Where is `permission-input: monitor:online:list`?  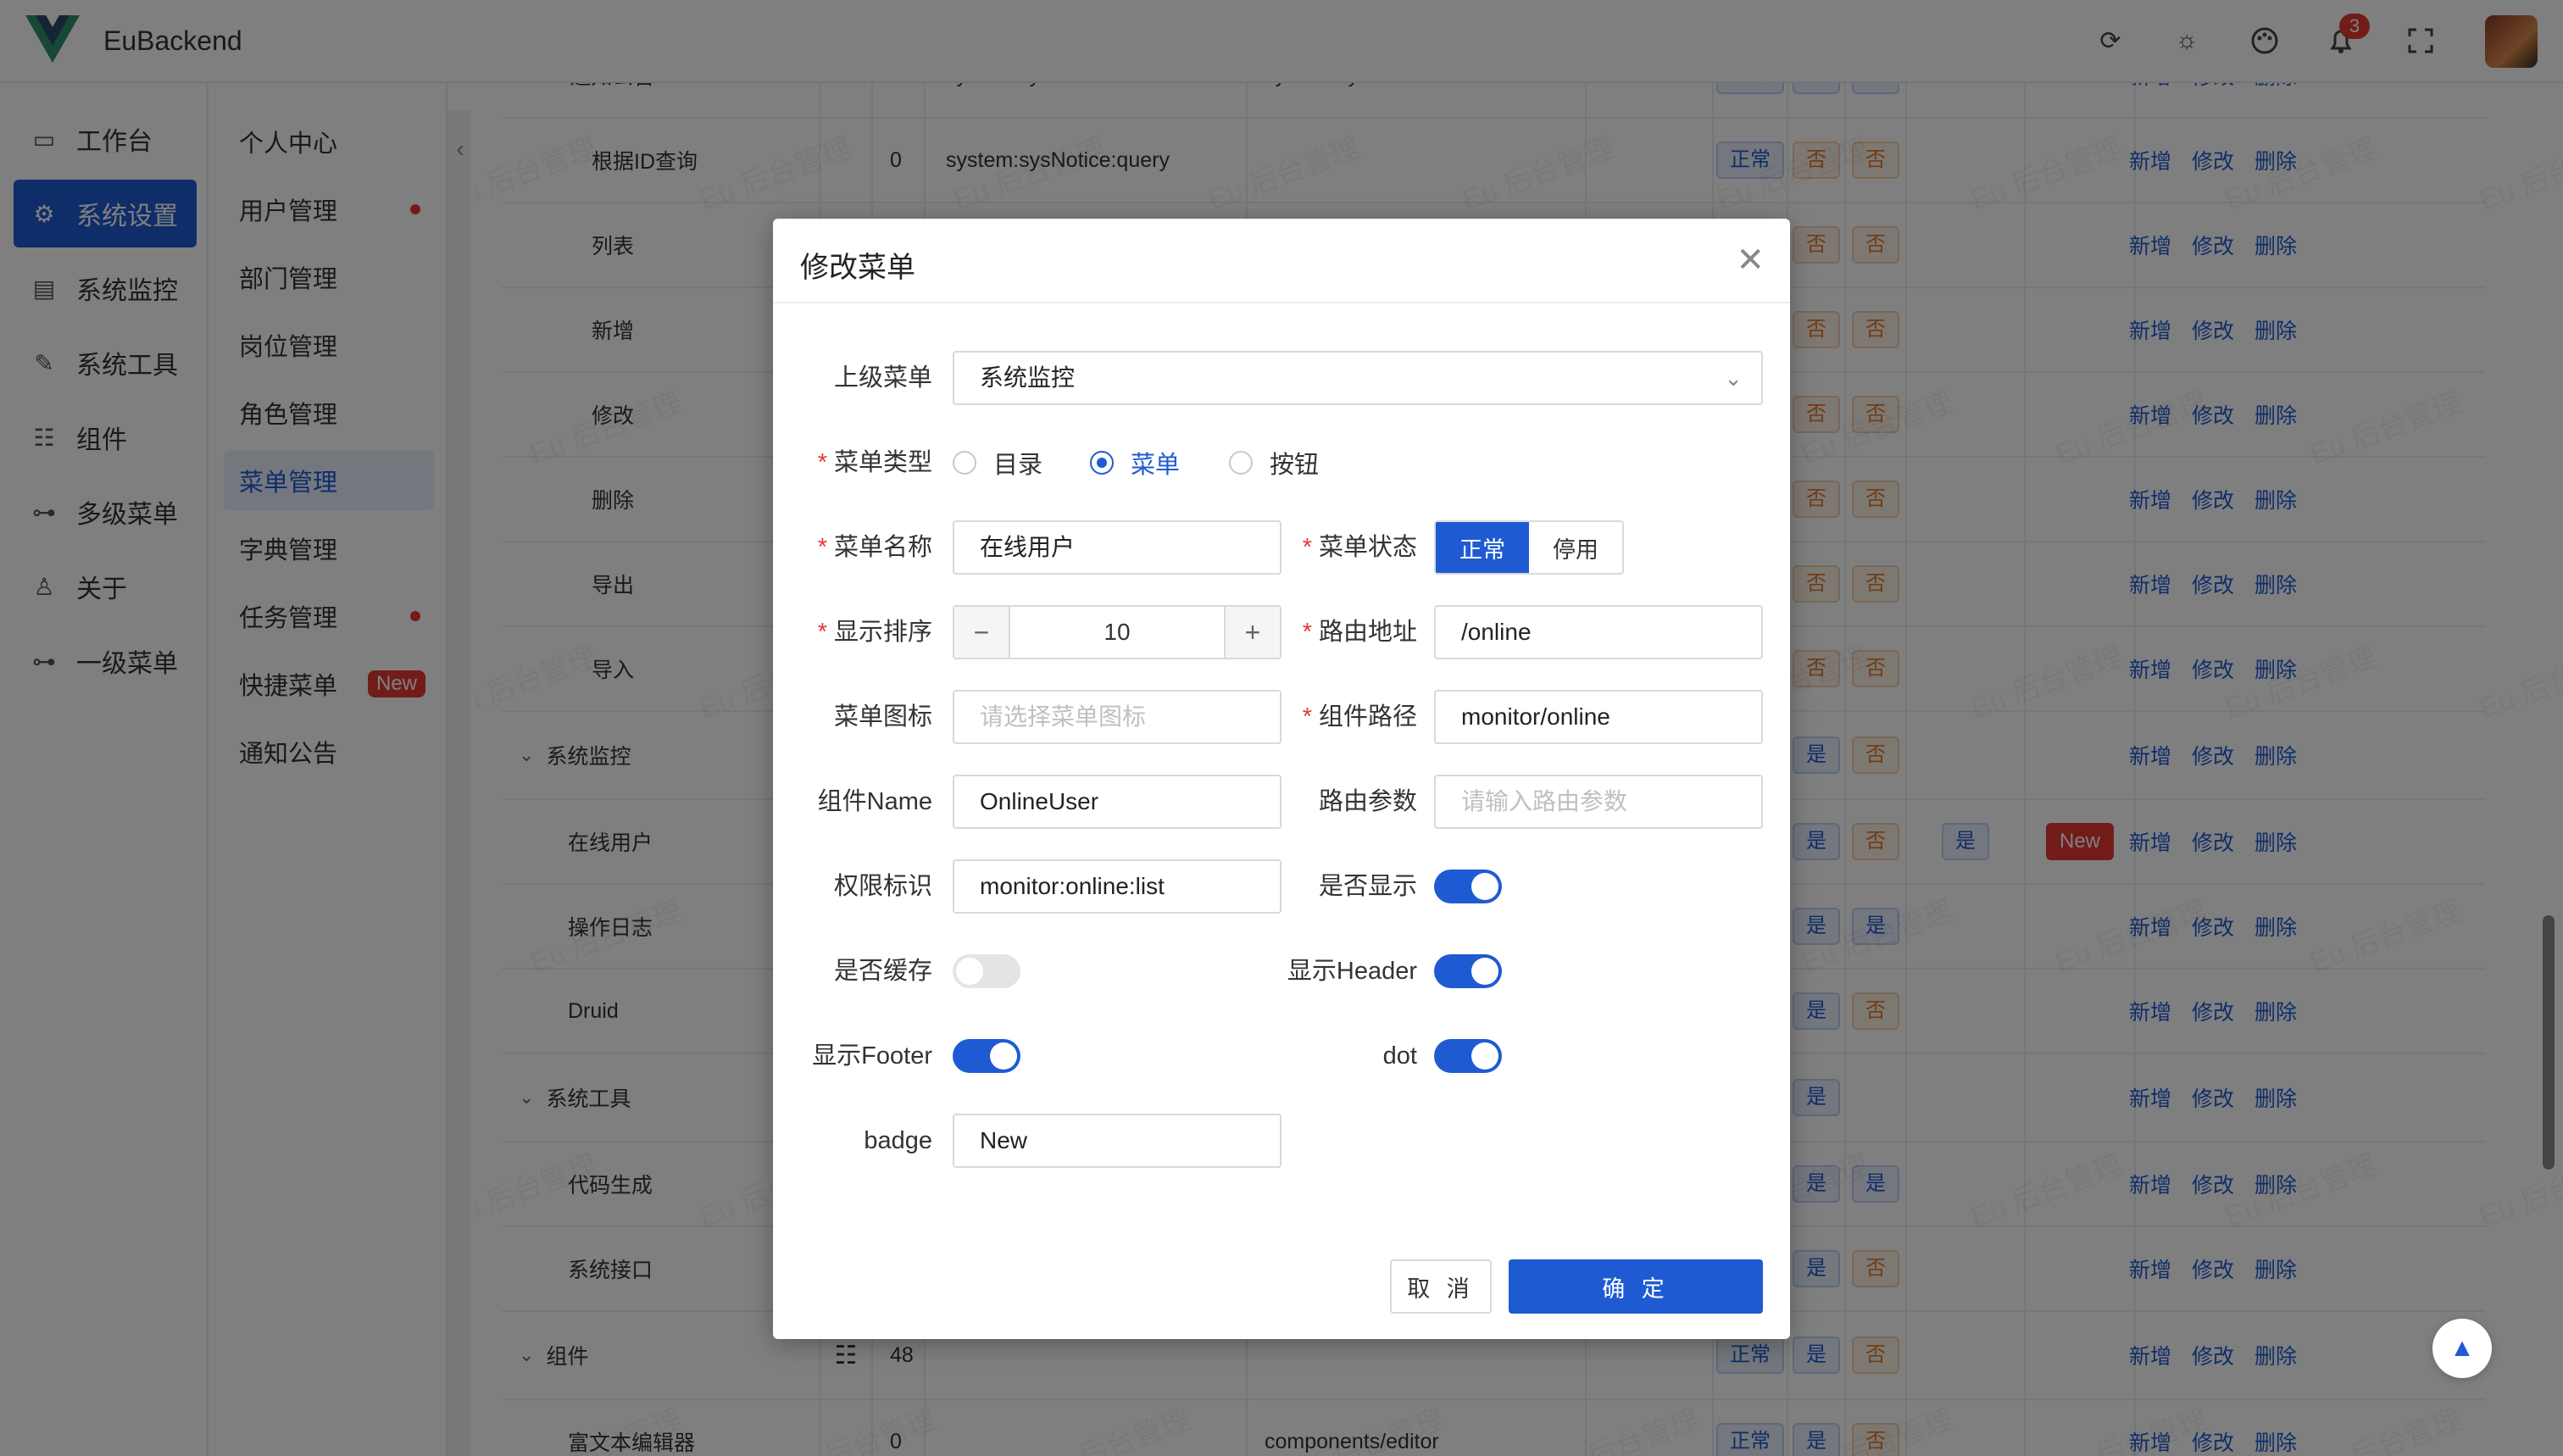 permission-input: monitor:online:list is located at coordinates (1117, 886).